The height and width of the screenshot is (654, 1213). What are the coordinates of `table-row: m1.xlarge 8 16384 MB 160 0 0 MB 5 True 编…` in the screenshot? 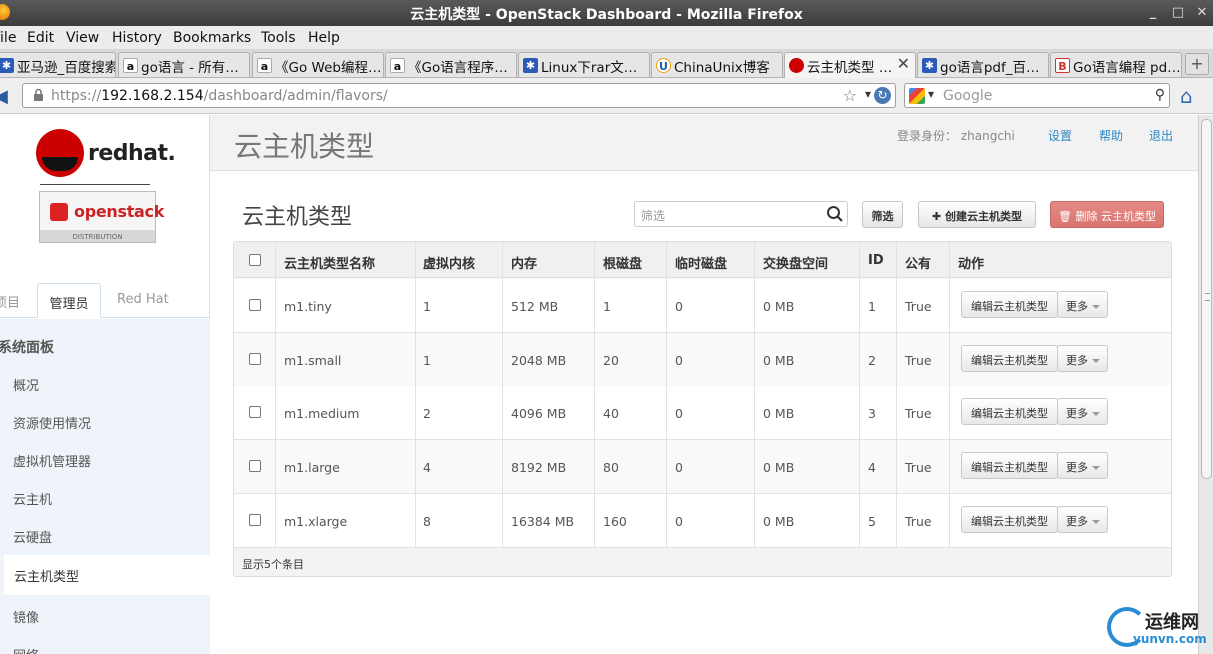 It's located at (702, 521).